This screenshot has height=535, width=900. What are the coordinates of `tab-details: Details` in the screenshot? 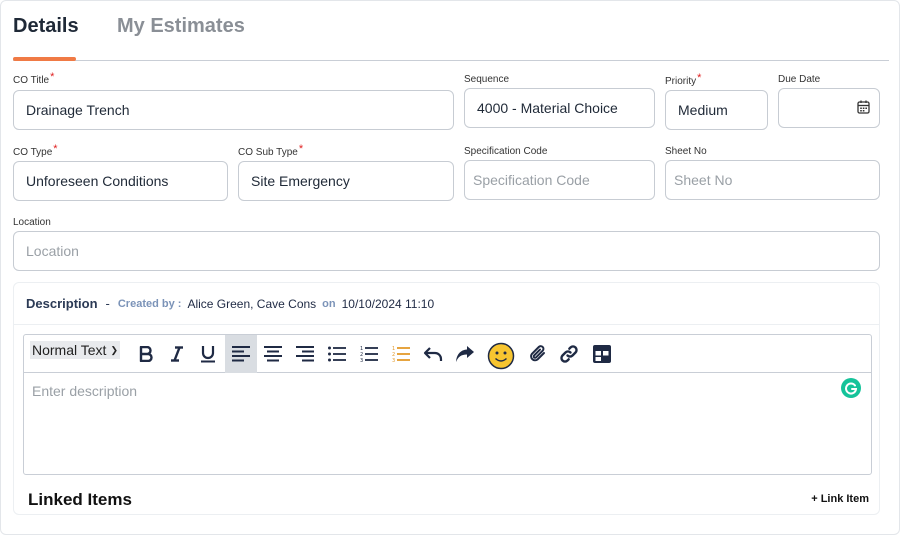 It's located at (46, 26).